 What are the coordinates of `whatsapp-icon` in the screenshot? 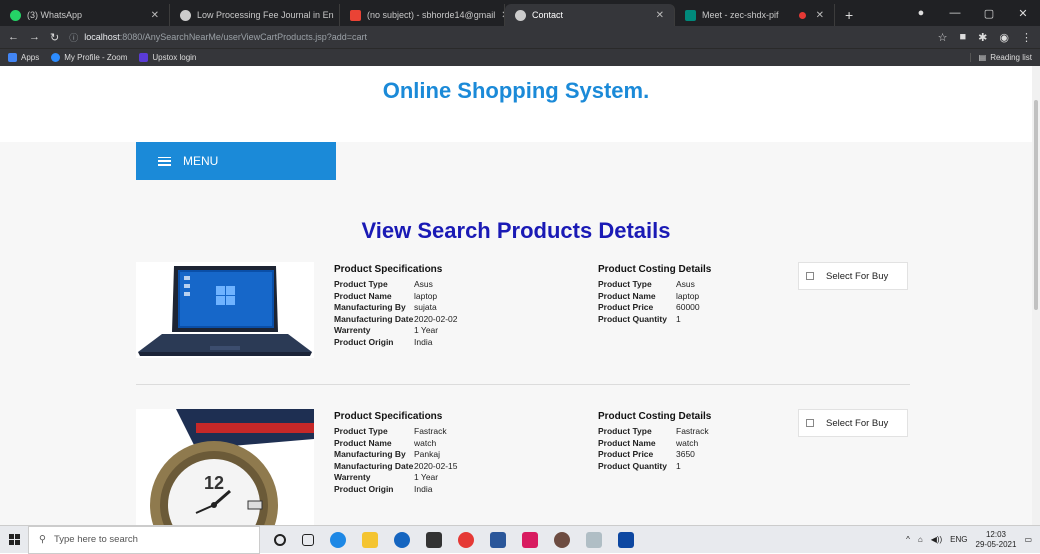 It's located at (15, 15).